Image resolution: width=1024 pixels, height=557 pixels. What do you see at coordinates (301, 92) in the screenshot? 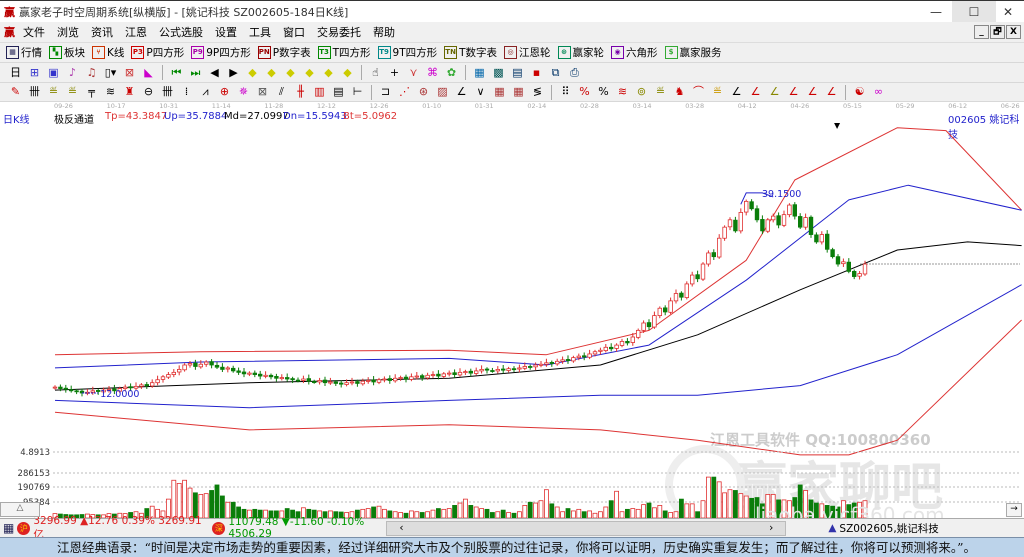
I see `red-fork-icon: ╫` at bounding box center [301, 92].